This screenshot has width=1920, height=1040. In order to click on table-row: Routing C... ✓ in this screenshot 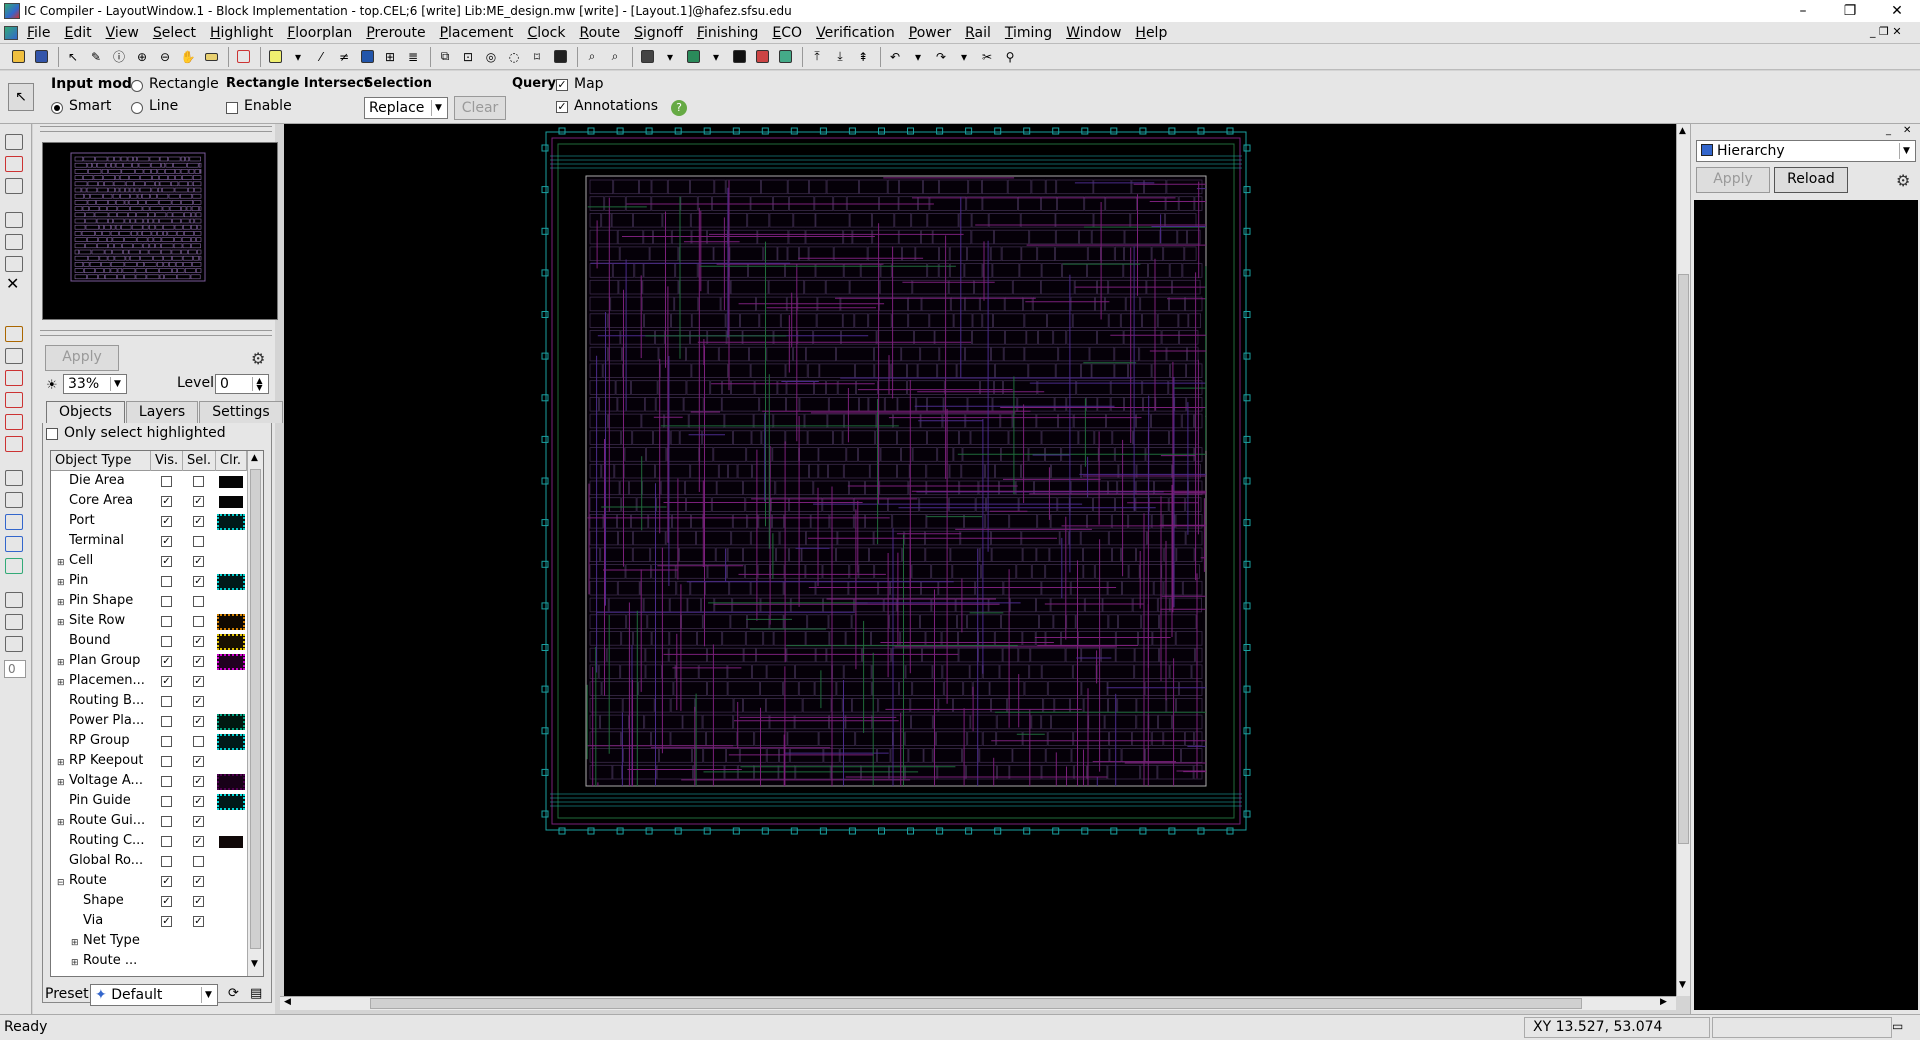, I will do `click(149, 842)`.